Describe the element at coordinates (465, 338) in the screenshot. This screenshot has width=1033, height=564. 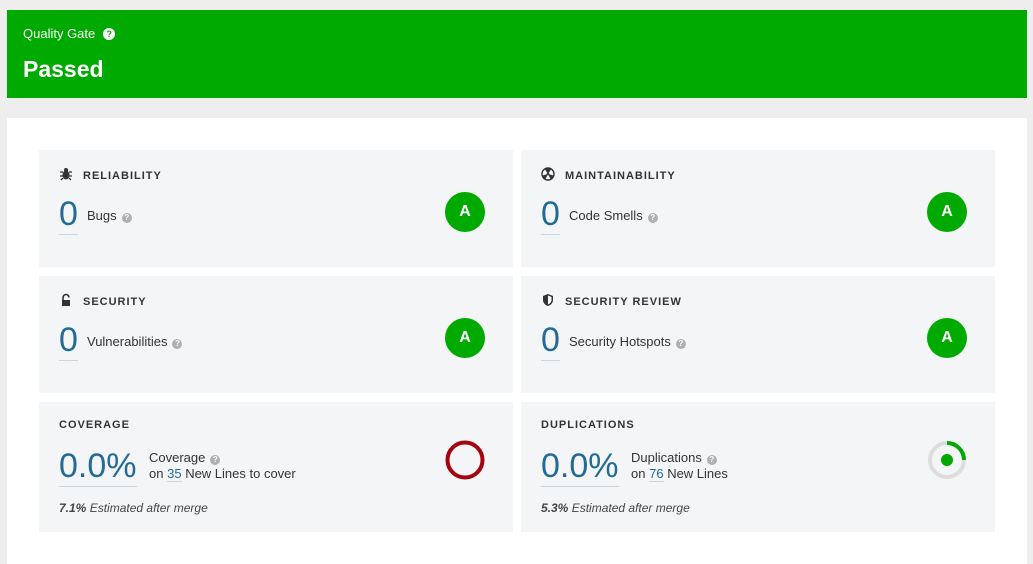
I see `security-rating: A` at that location.